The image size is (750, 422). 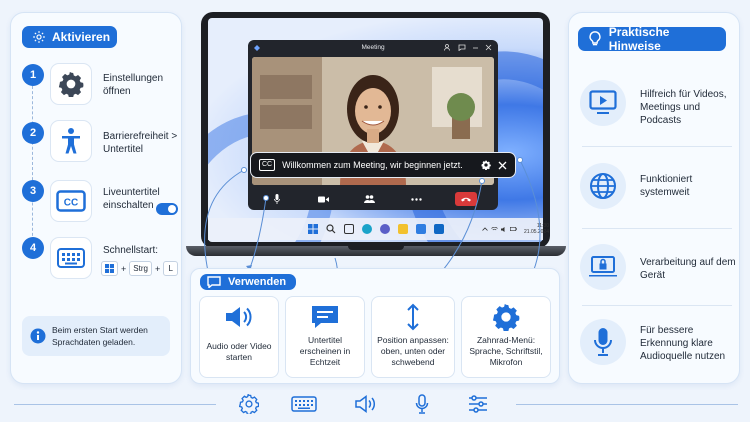 What do you see at coordinates (239, 337) in the screenshot?
I see `usage-card: Audio oder Video starten` at bounding box center [239, 337].